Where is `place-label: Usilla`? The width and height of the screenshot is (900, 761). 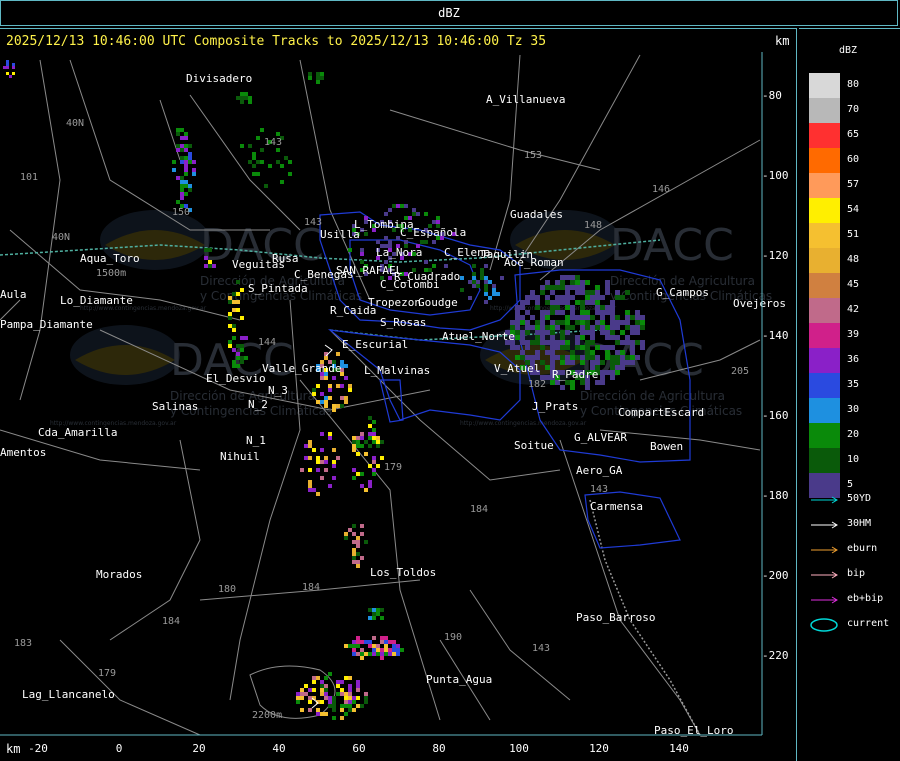 place-label: Usilla is located at coordinates (340, 234).